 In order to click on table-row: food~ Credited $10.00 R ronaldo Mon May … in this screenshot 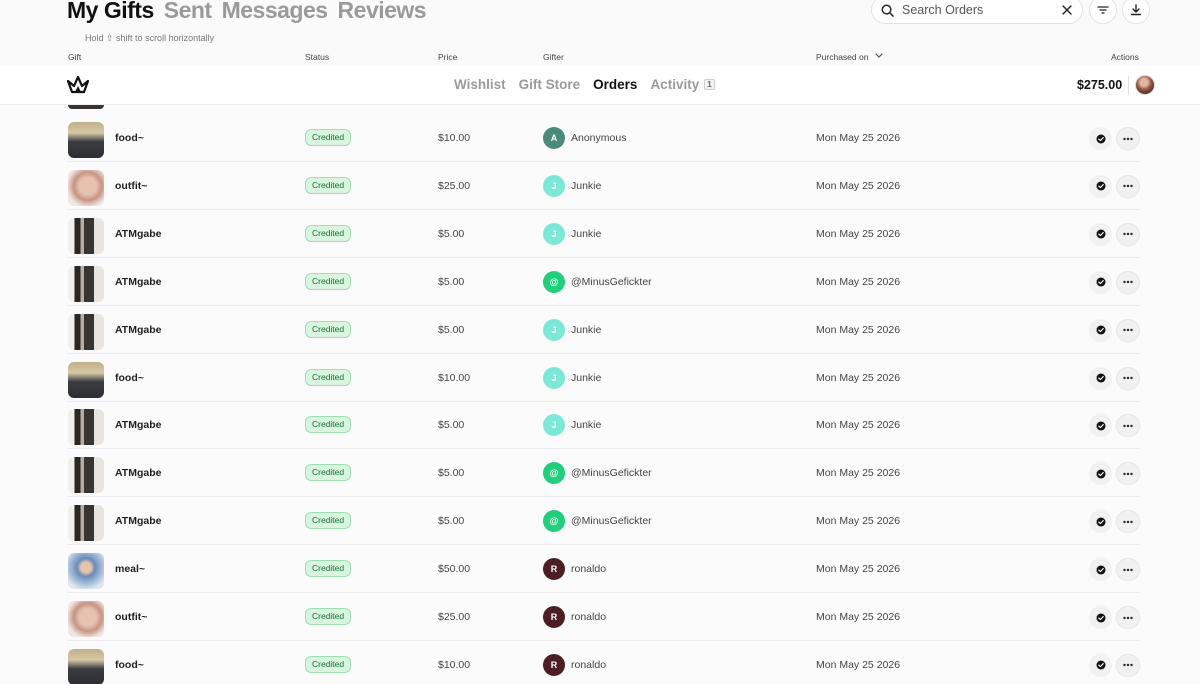, I will do `click(600, 663)`.